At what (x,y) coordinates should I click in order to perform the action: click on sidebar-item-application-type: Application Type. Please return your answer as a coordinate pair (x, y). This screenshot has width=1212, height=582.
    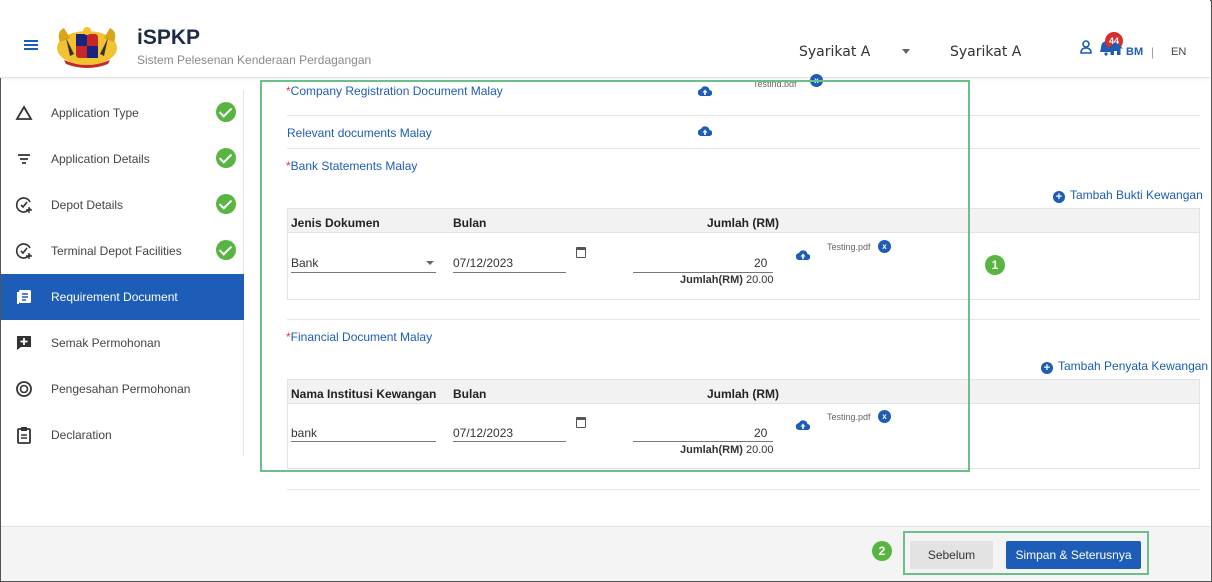
    Looking at the image, I should click on (122, 113).